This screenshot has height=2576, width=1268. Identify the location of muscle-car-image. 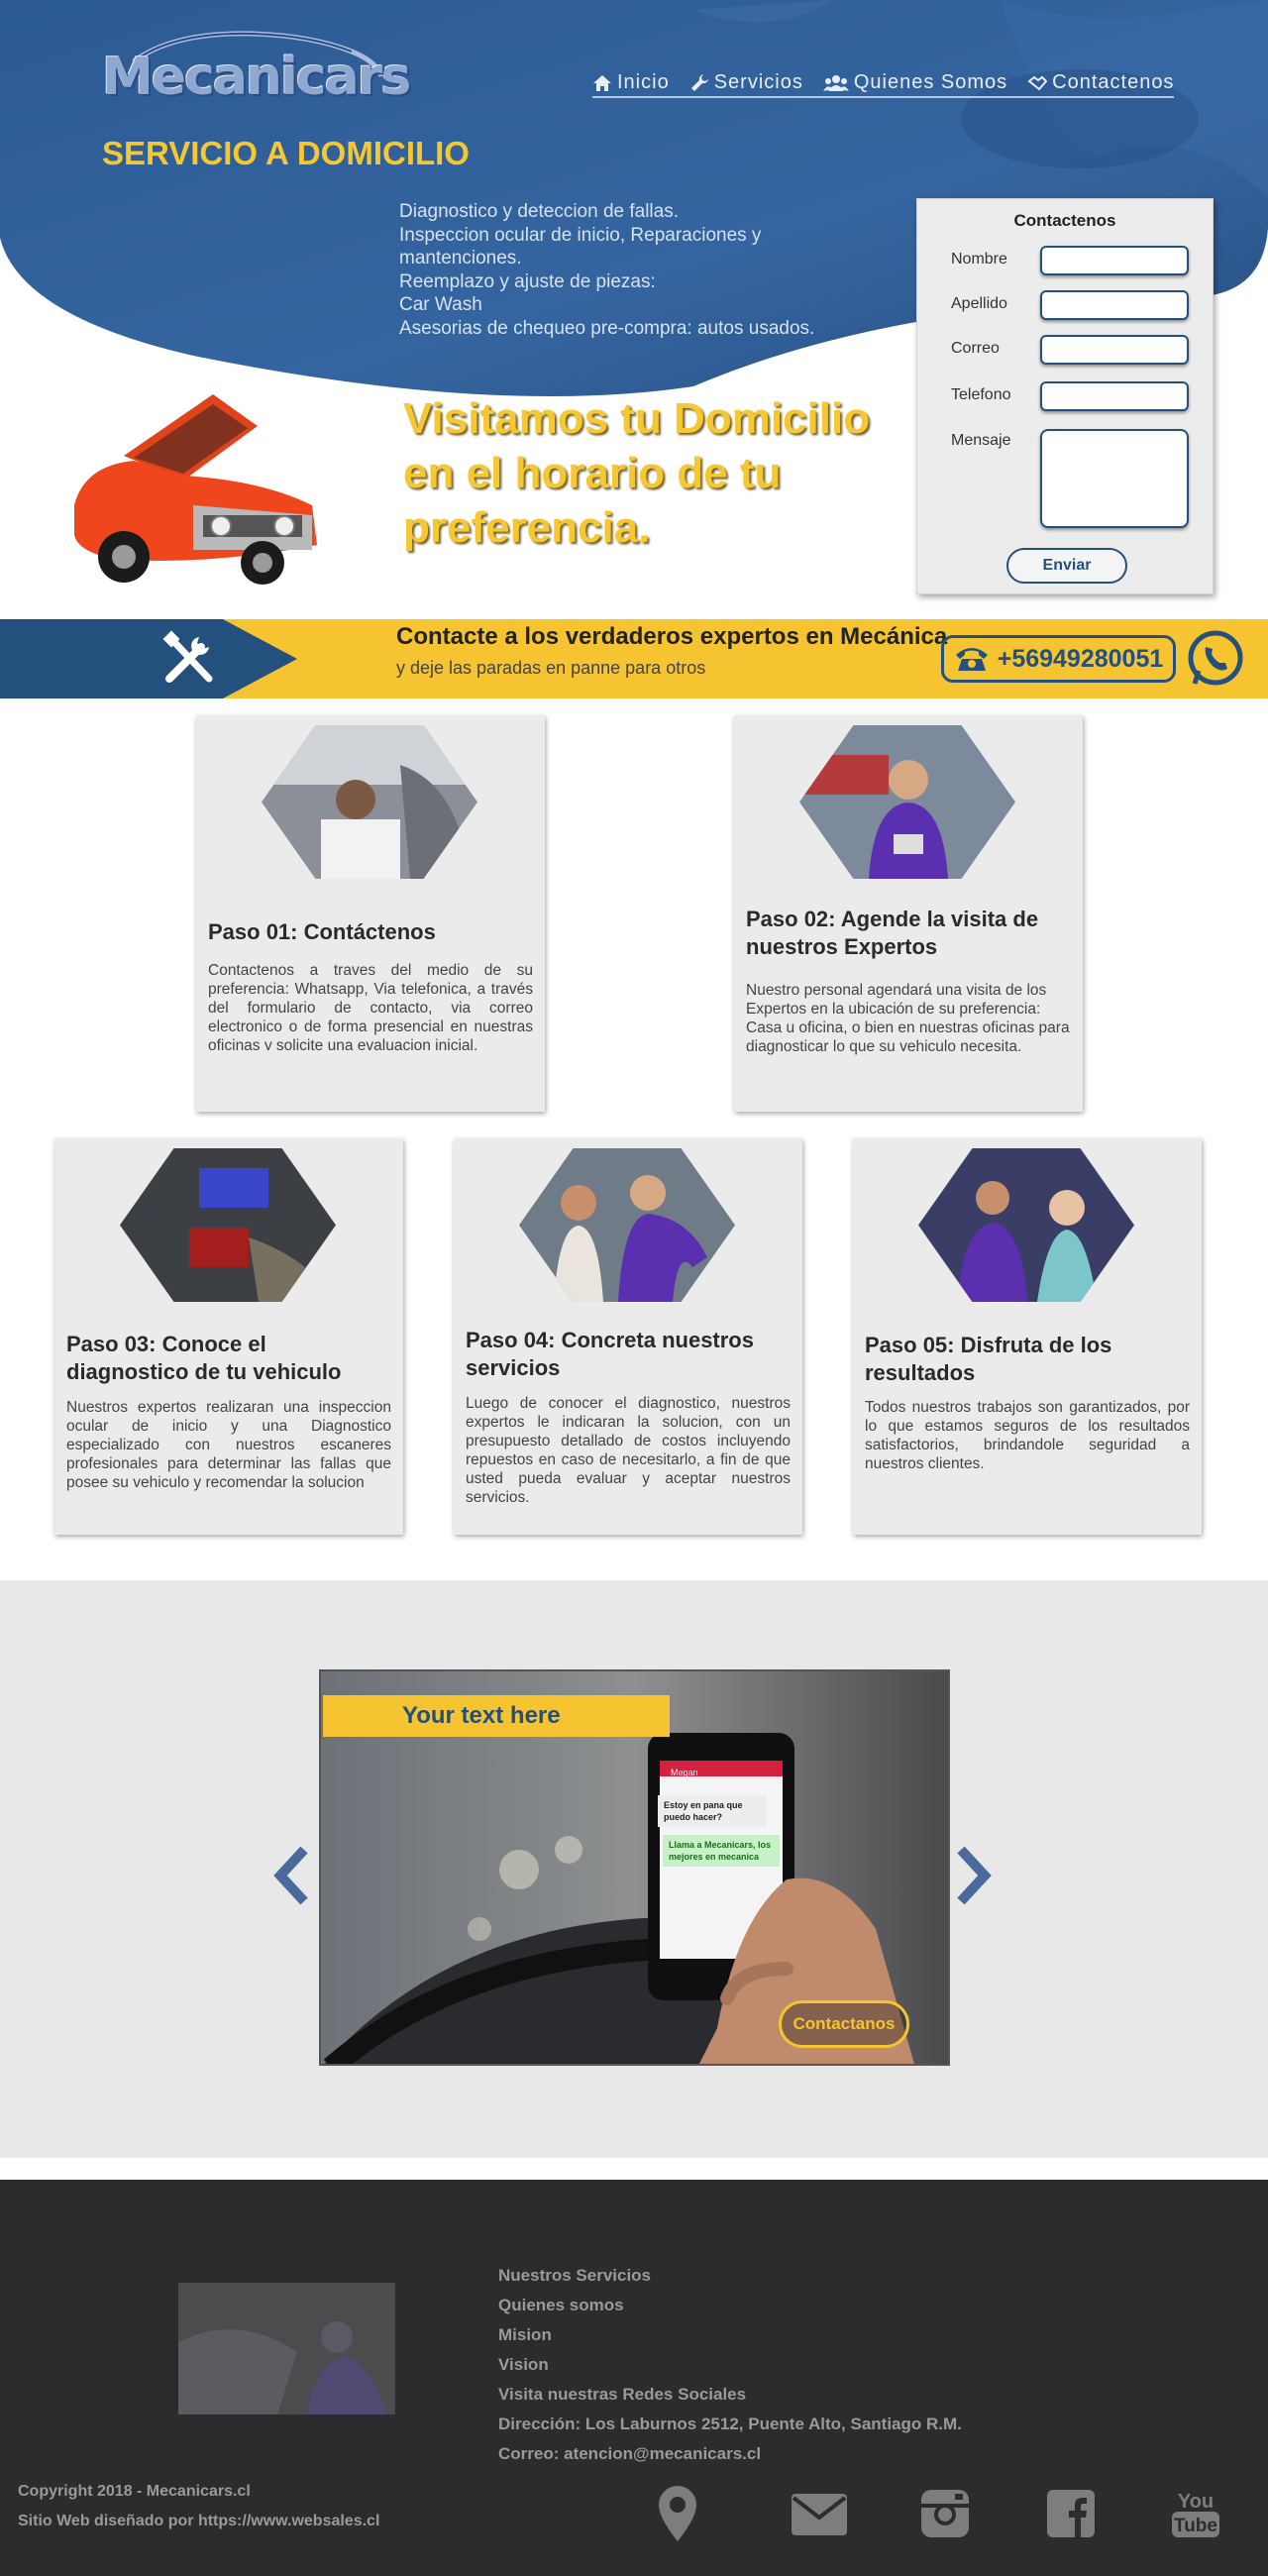
(195, 490).